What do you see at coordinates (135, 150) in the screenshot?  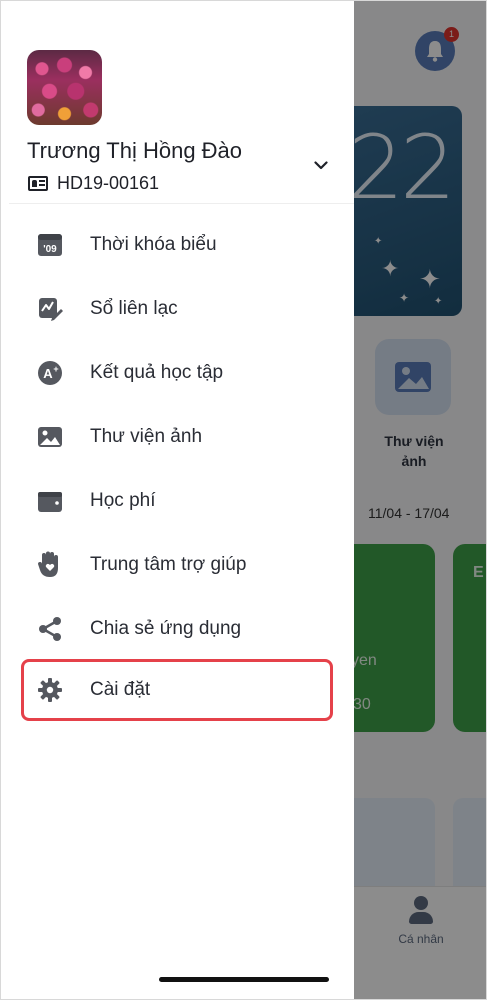 I see `user-name: Trương Thị Hồng Đào` at bounding box center [135, 150].